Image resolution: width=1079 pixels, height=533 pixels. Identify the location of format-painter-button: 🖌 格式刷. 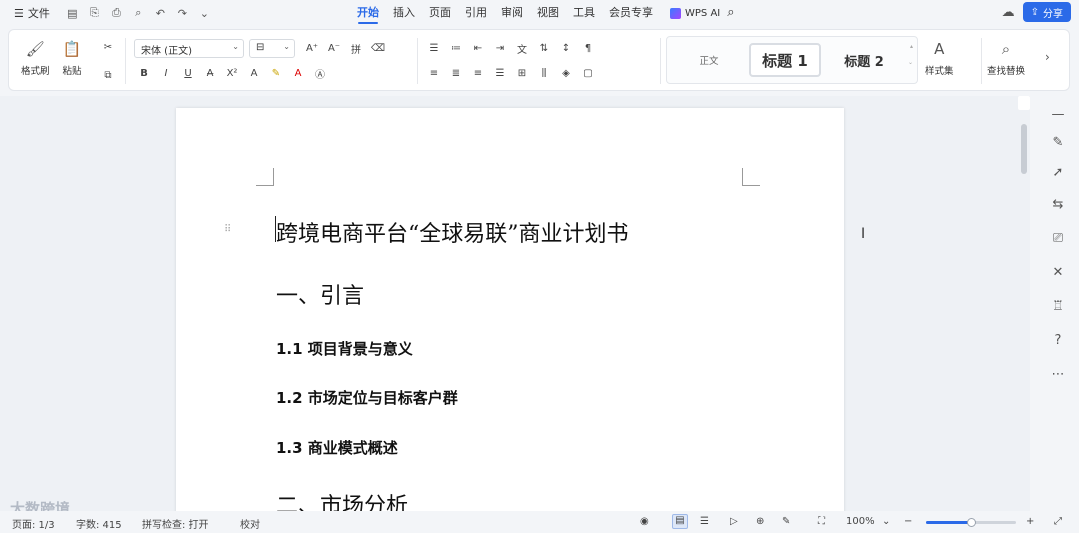
(35, 53).